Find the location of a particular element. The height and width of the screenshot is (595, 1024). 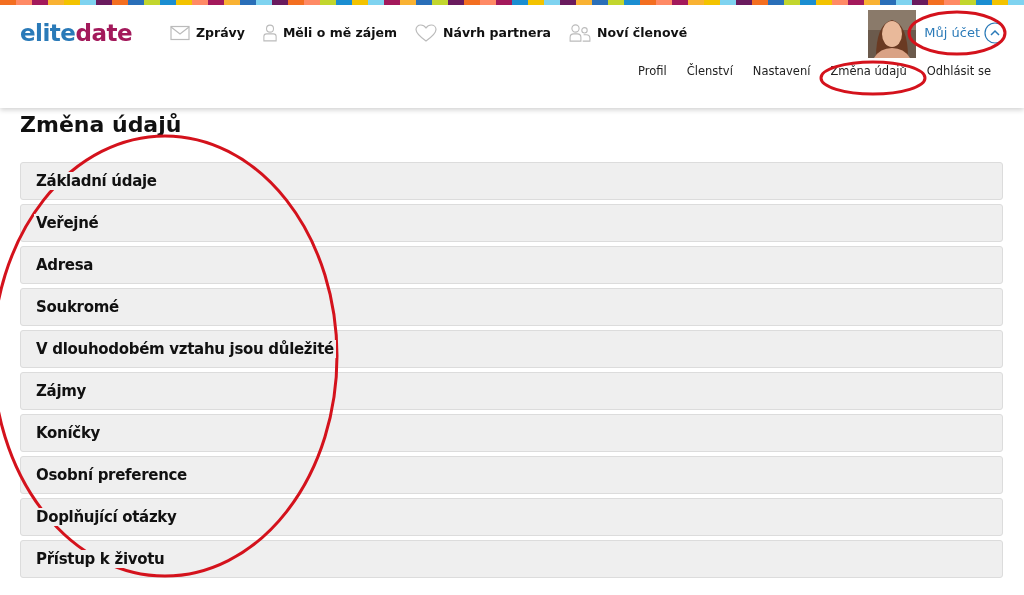

nav-link: Návrh partnera is located at coordinates (483, 32).